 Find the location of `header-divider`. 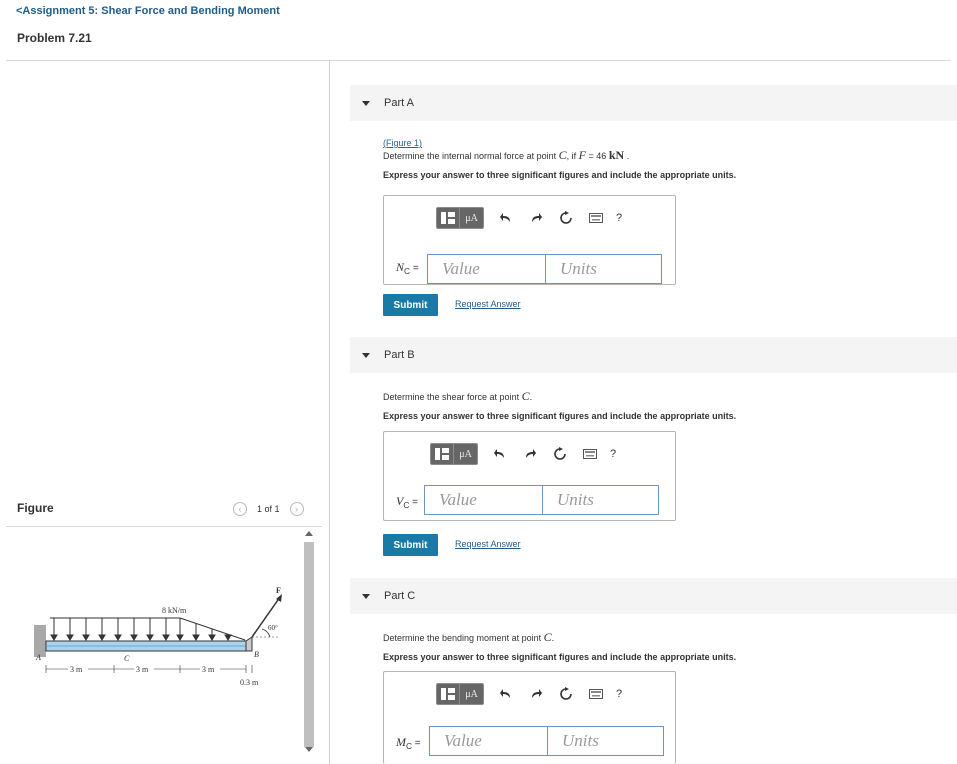

header-divider is located at coordinates (478, 60).